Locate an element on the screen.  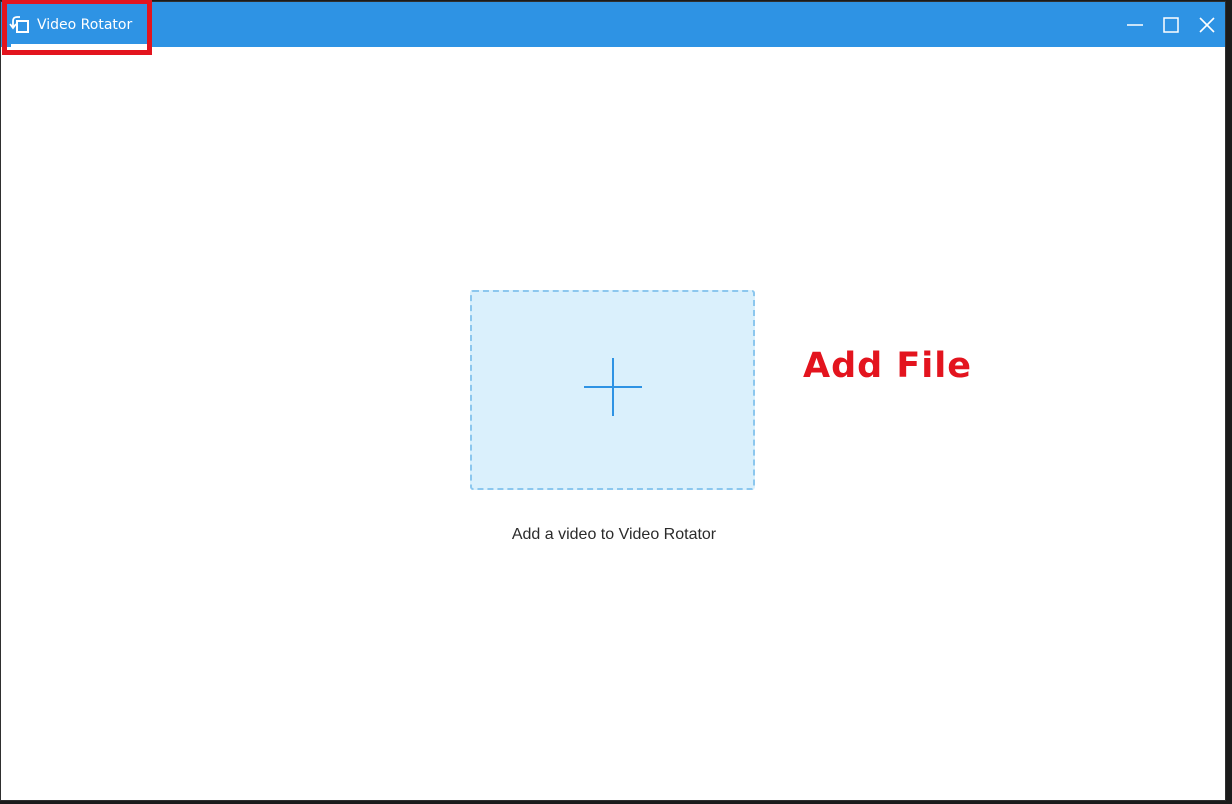
close-button is located at coordinates (1207, 24).